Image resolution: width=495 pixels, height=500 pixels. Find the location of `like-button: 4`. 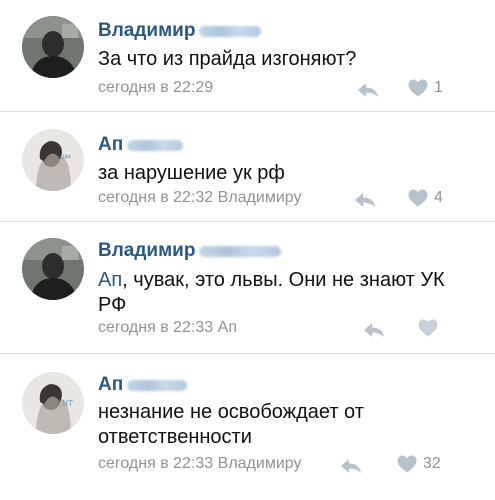

like-button: 4 is located at coordinates (425, 198).